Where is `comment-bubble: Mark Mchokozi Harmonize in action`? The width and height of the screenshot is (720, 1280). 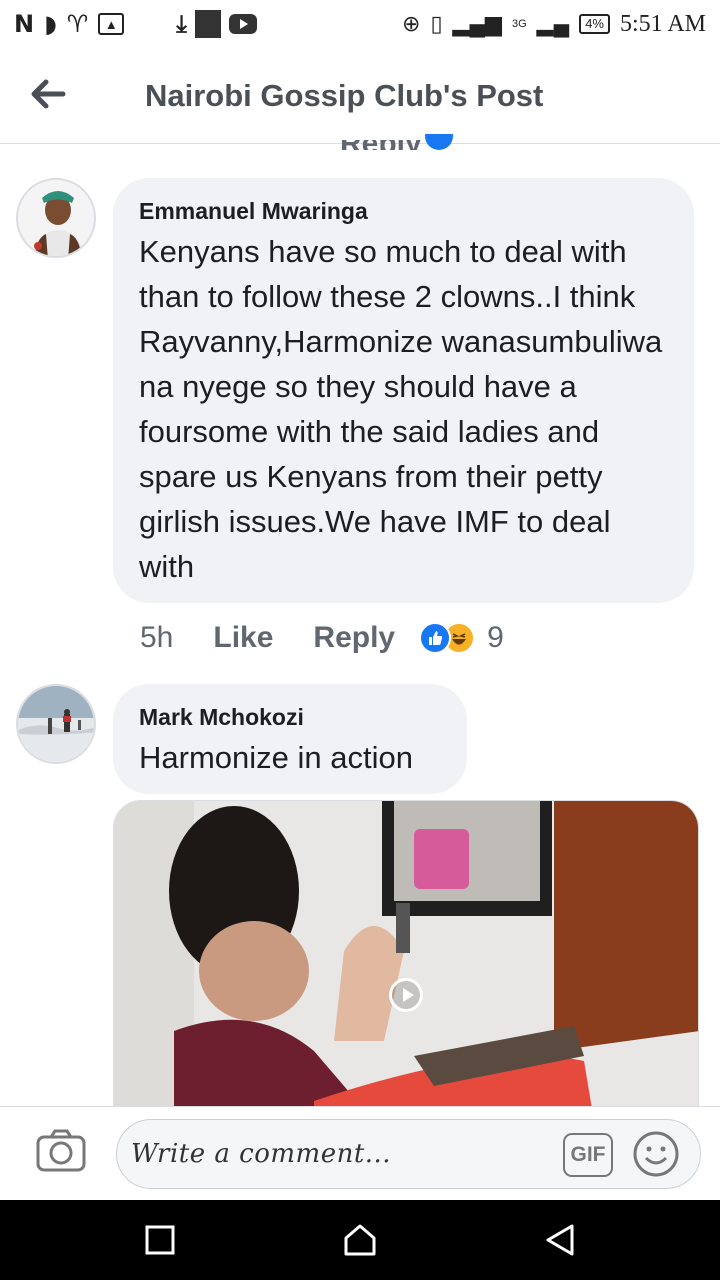
comment-bubble: Mark Mchokozi Harmonize in action is located at coordinates (290, 739).